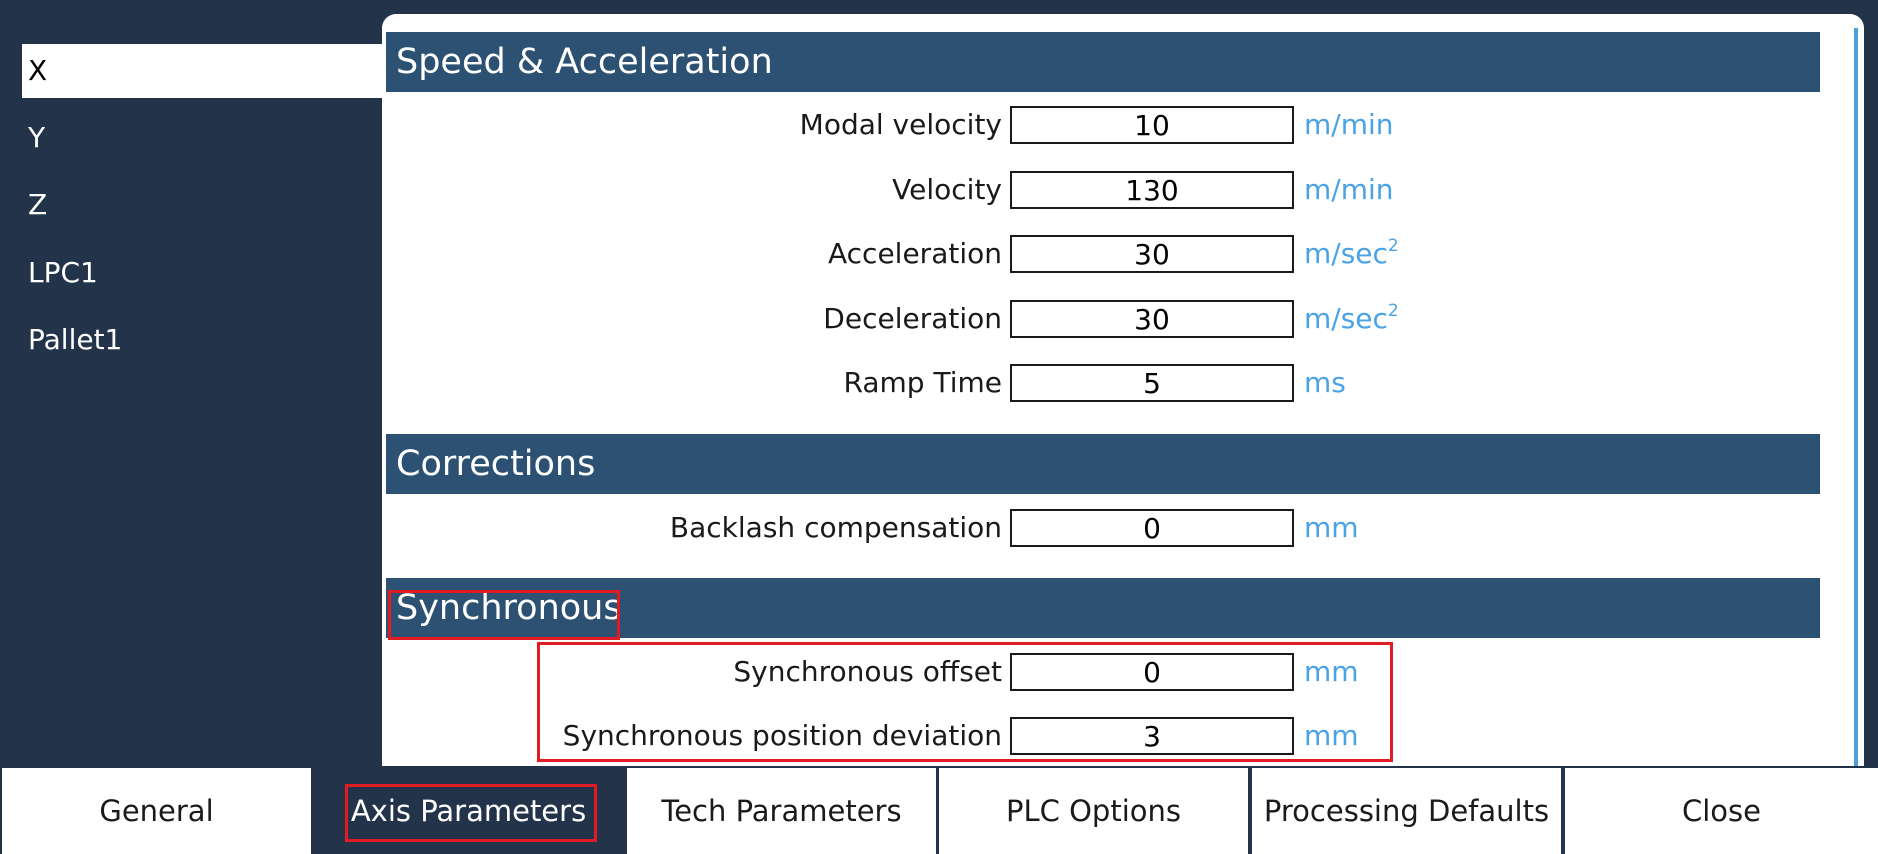 The height and width of the screenshot is (854, 1878). What do you see at coordinates (38, 70) in the screenshot?
I see `sidebar-item-label: X` at bounding box center [38, 70].